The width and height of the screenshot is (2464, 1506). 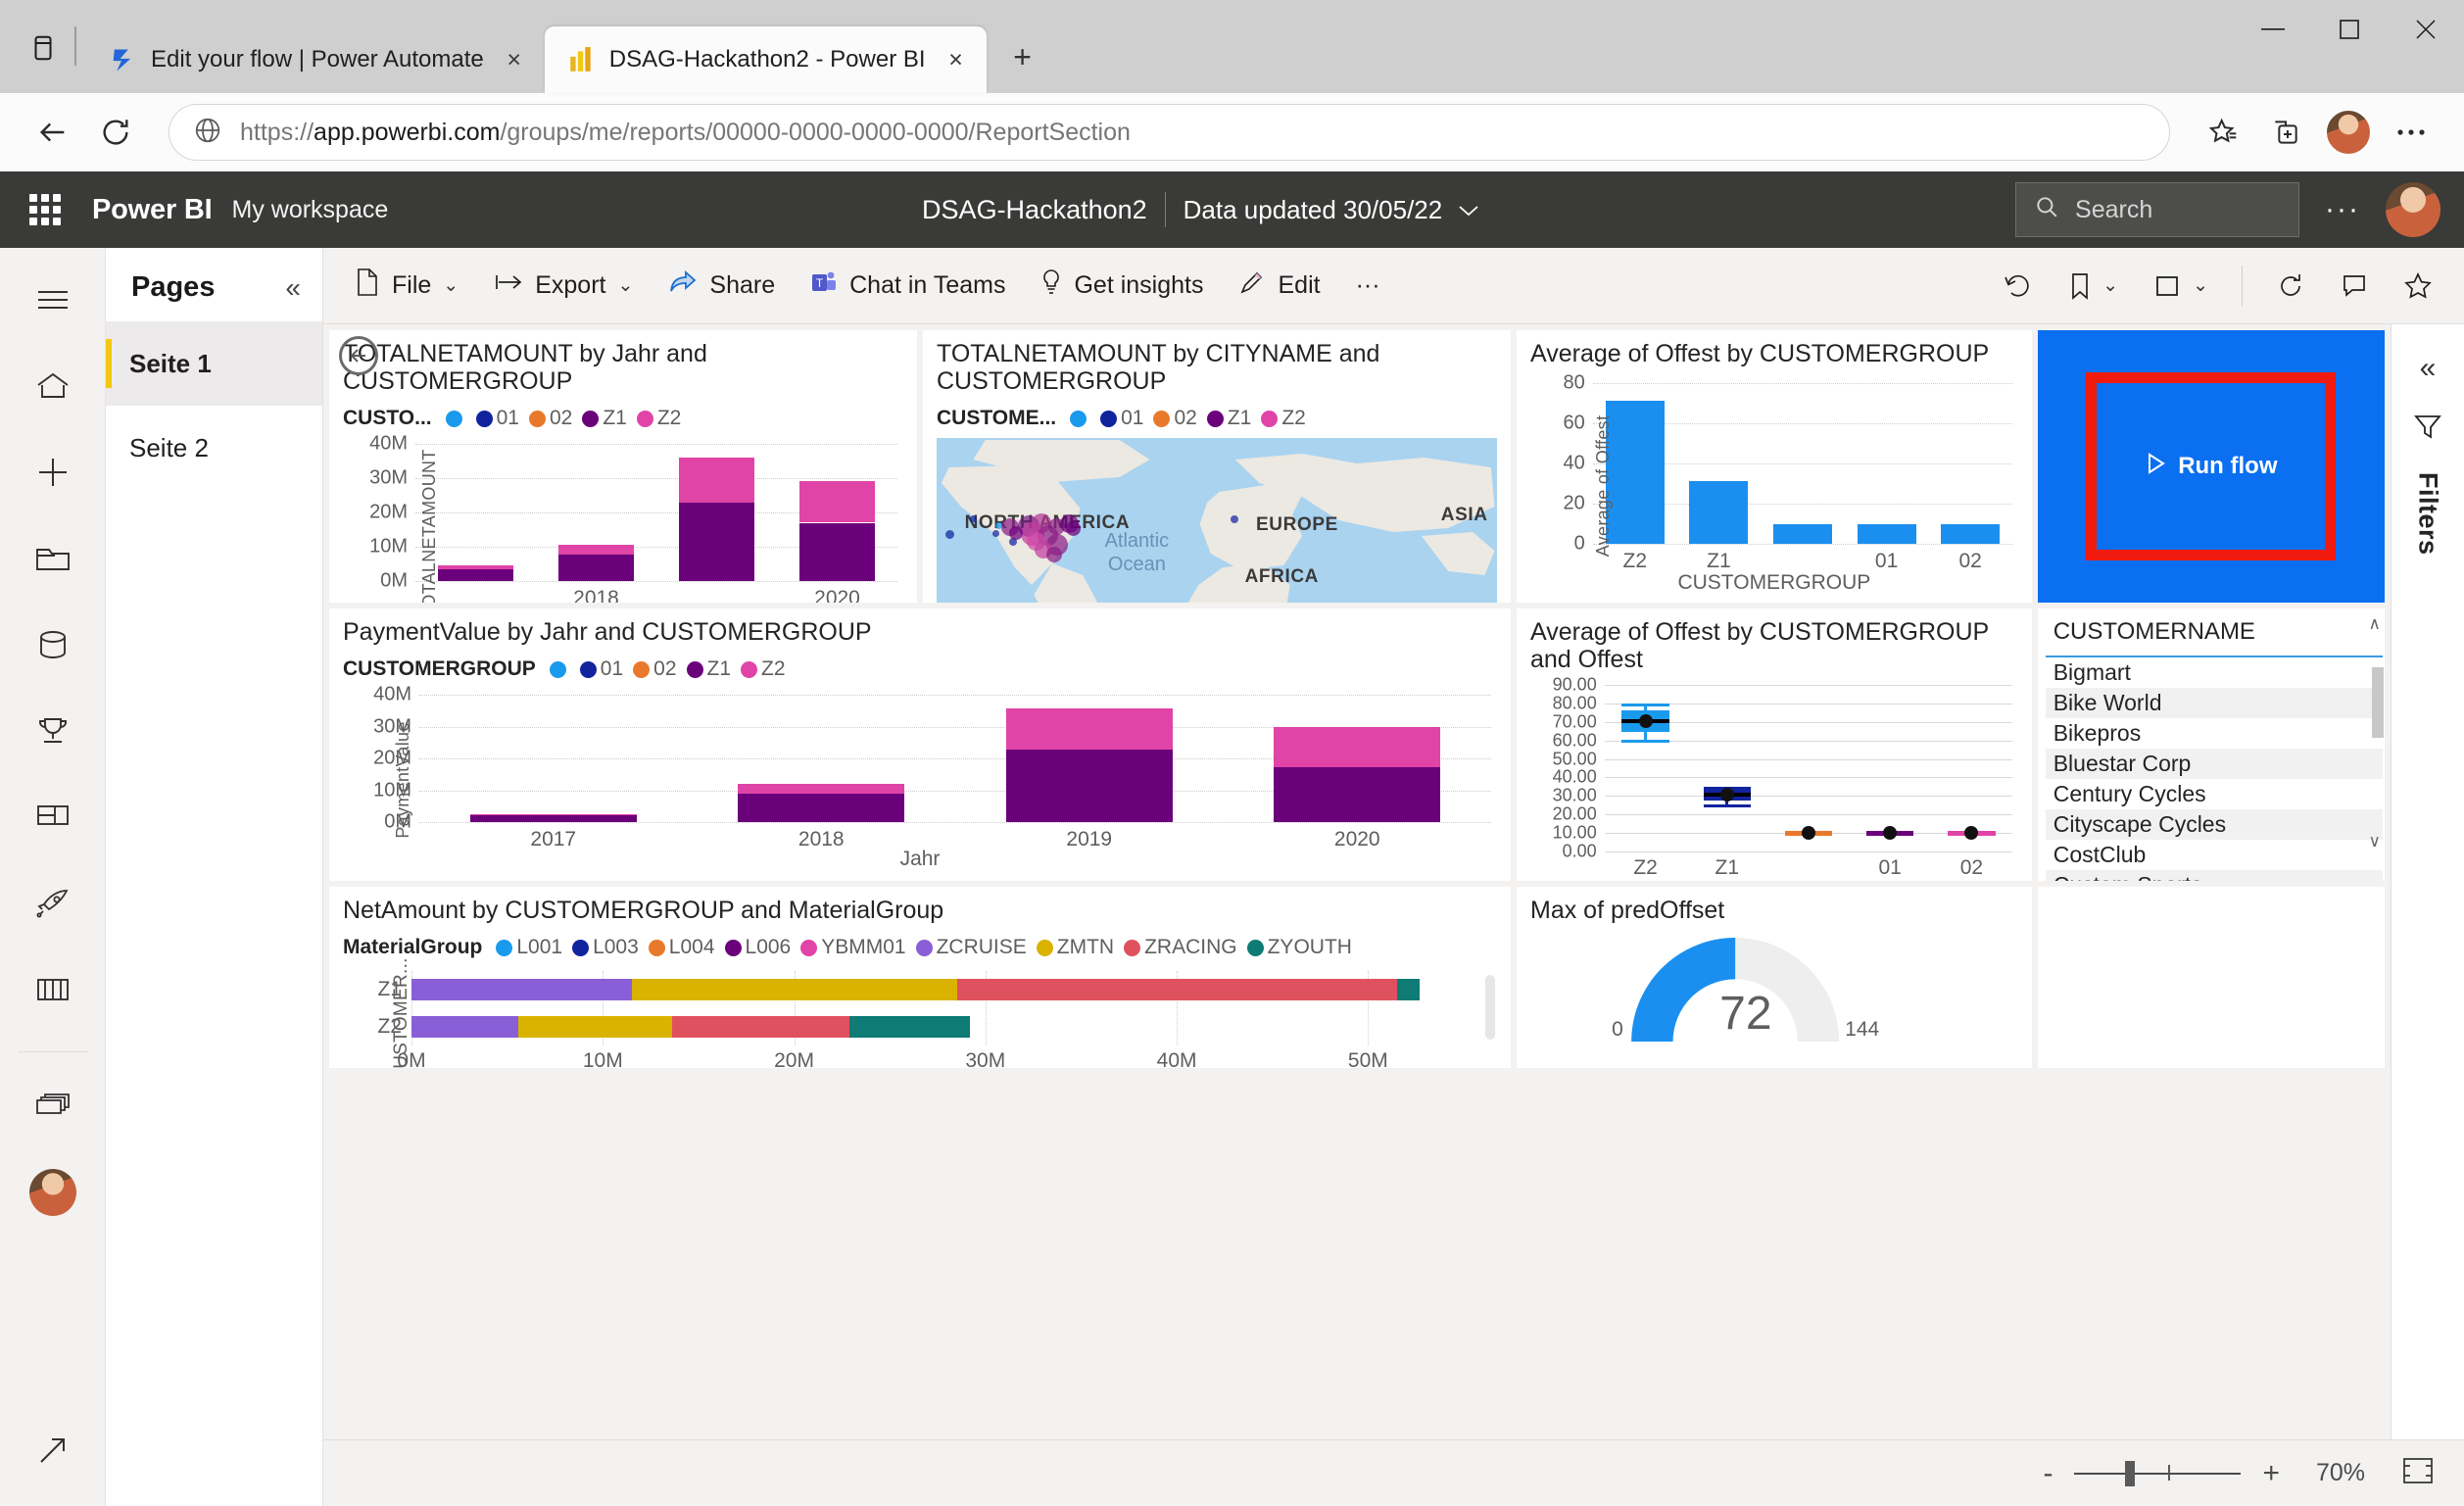 What do you see at coordinates (606, 947) in the screenshot?
I see `legend-item: L003` at bounding box center [606, 947].